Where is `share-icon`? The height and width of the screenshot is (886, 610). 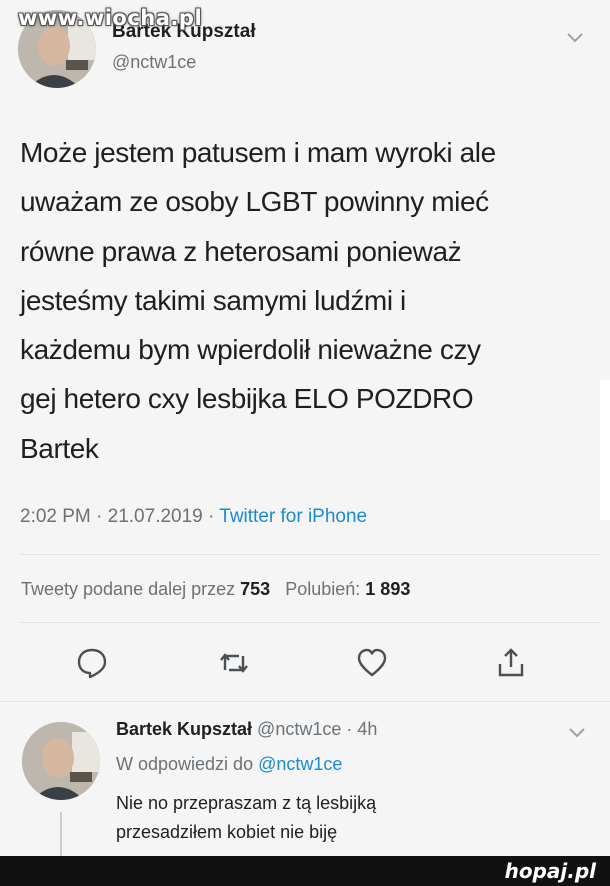 share-icon is located at coordinates (511, 662).